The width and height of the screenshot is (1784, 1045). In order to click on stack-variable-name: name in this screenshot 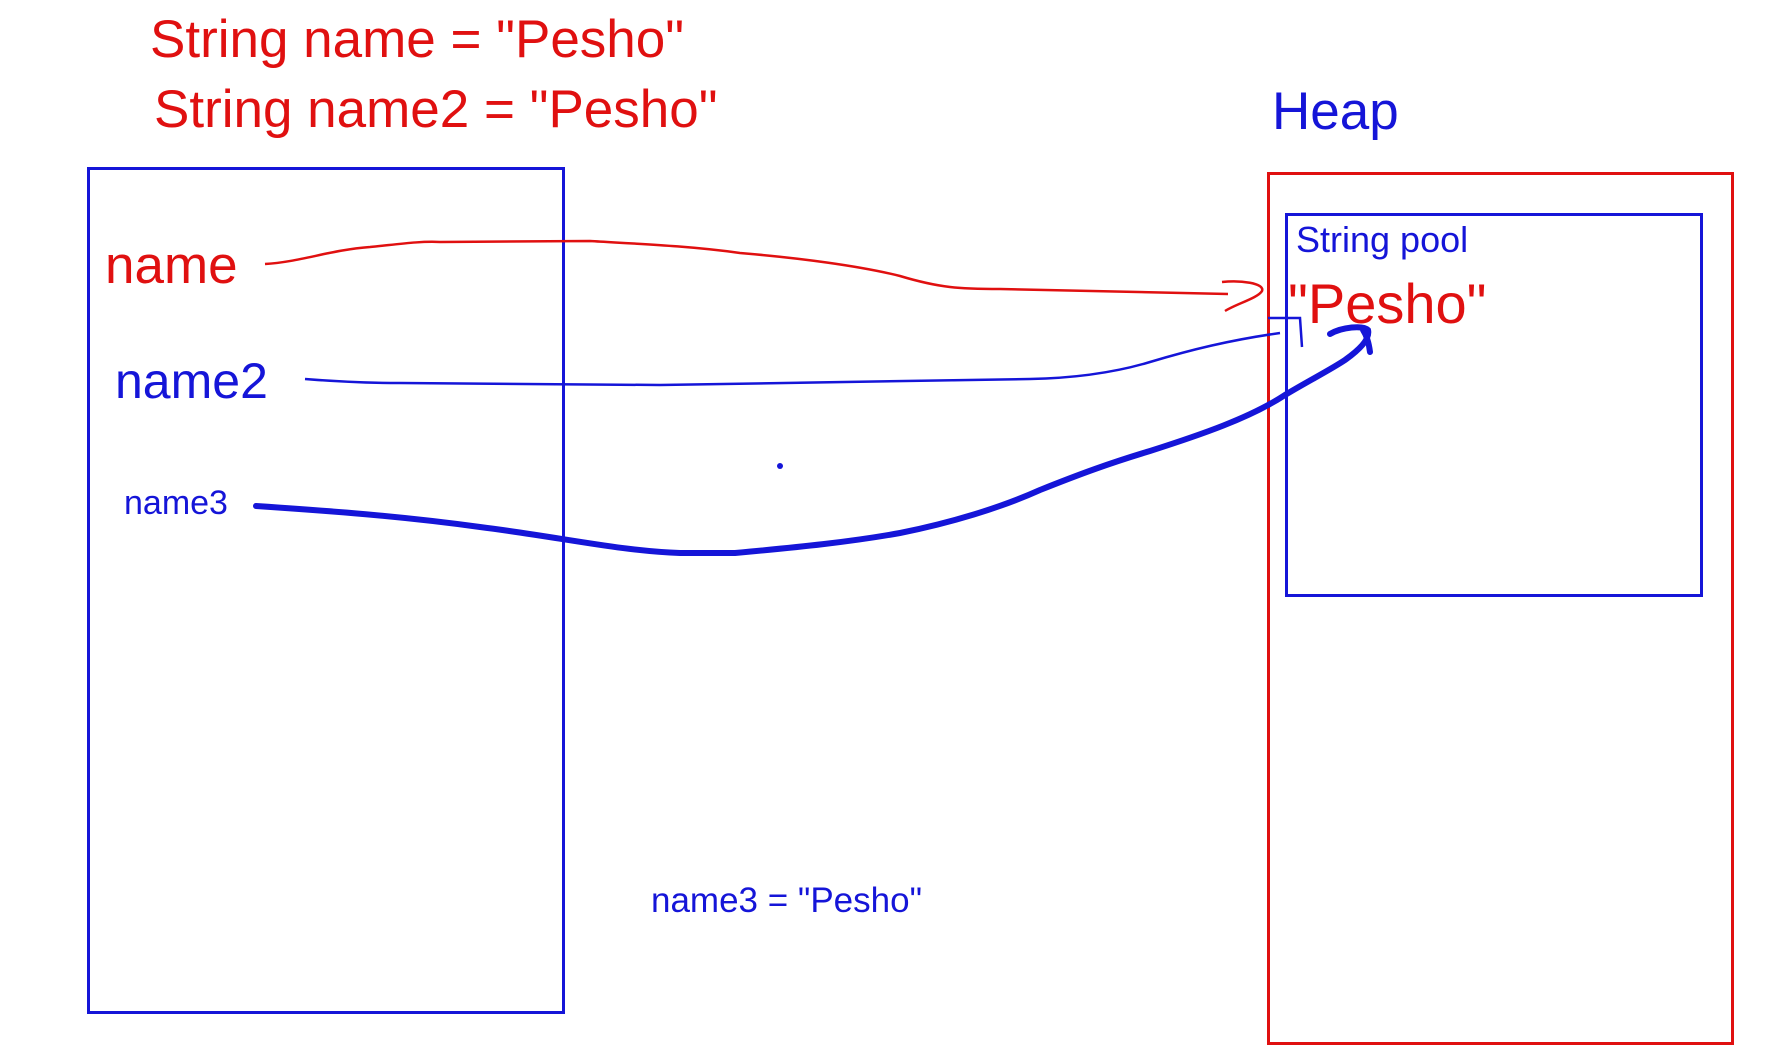, I will do `click(171, 265)`.